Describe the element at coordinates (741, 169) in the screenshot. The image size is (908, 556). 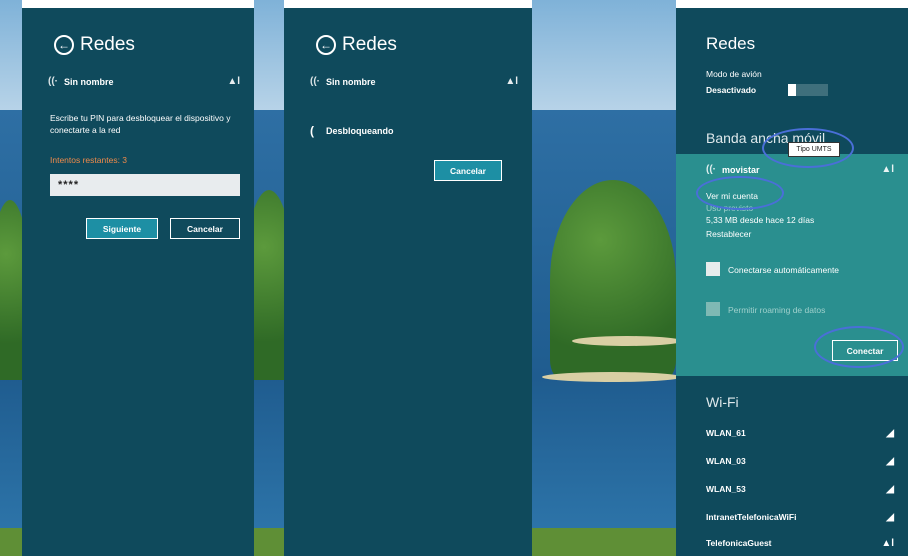
I see `provider-name: movistar` at that location.